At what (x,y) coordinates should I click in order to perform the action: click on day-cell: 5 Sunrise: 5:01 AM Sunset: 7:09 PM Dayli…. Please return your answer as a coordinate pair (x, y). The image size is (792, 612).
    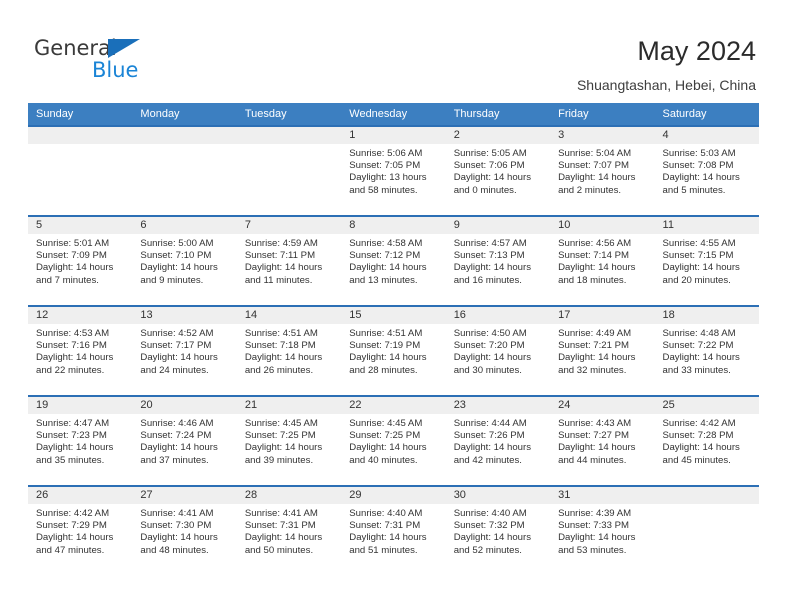
    Looking at the image, I should click on (80, 261).